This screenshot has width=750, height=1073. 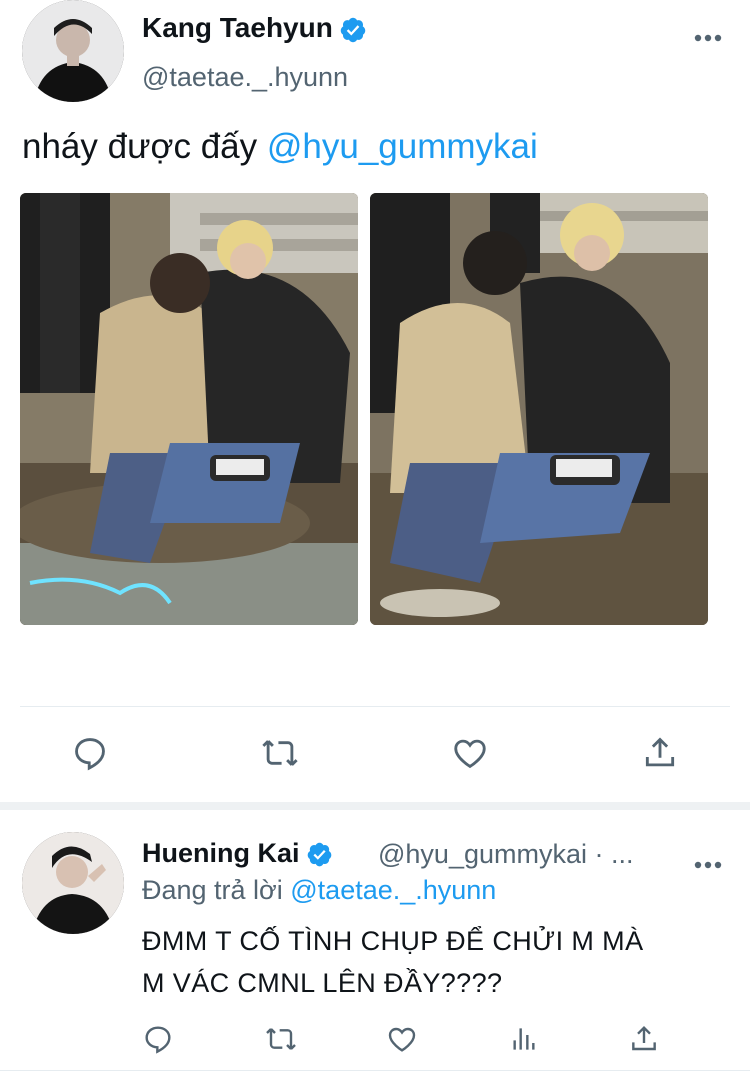 What do you see at coordinates (221, 853) in the screenshot?
I see `reply-name-text: Huening Kai` at bounding box center [221, 853].